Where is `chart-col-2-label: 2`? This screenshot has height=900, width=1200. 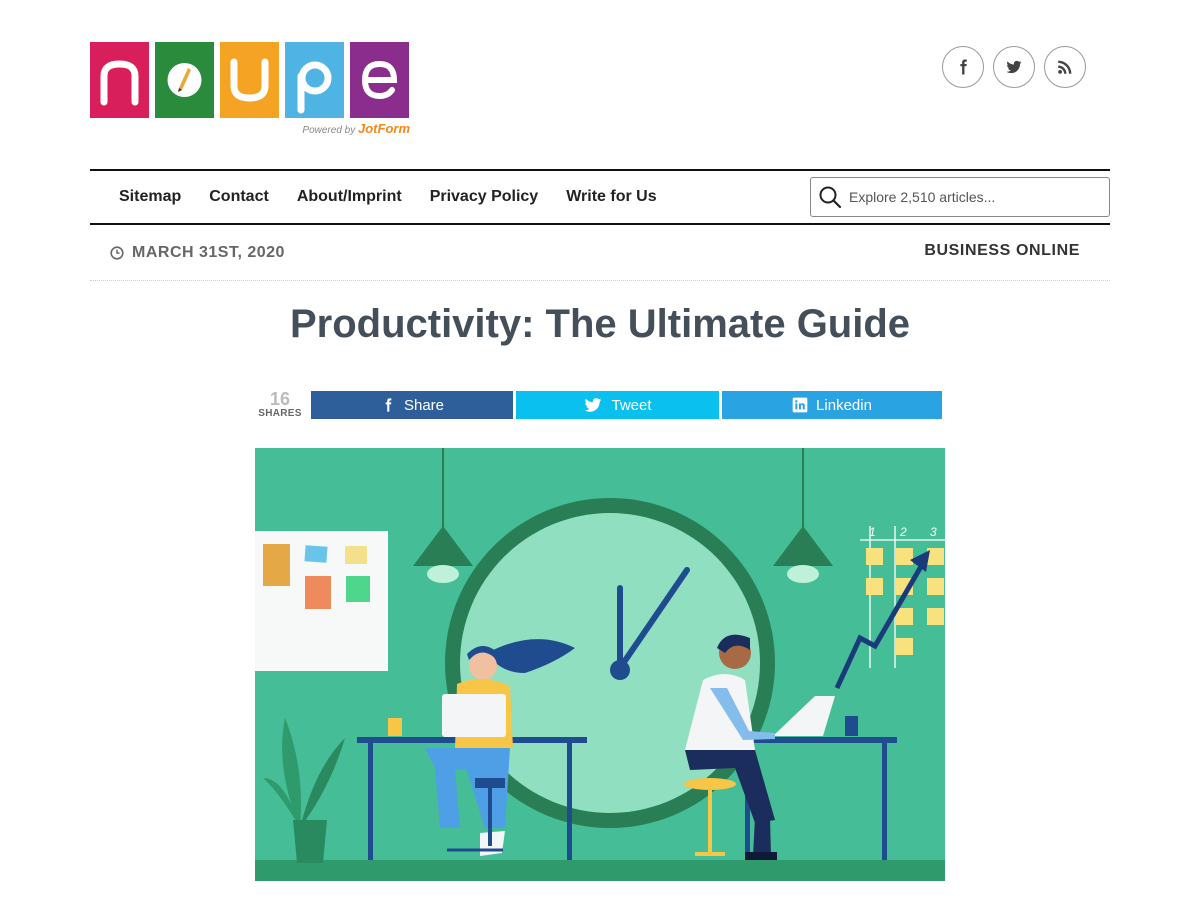
chart-col-2-label: 2 is located at coordinates (903, 532).